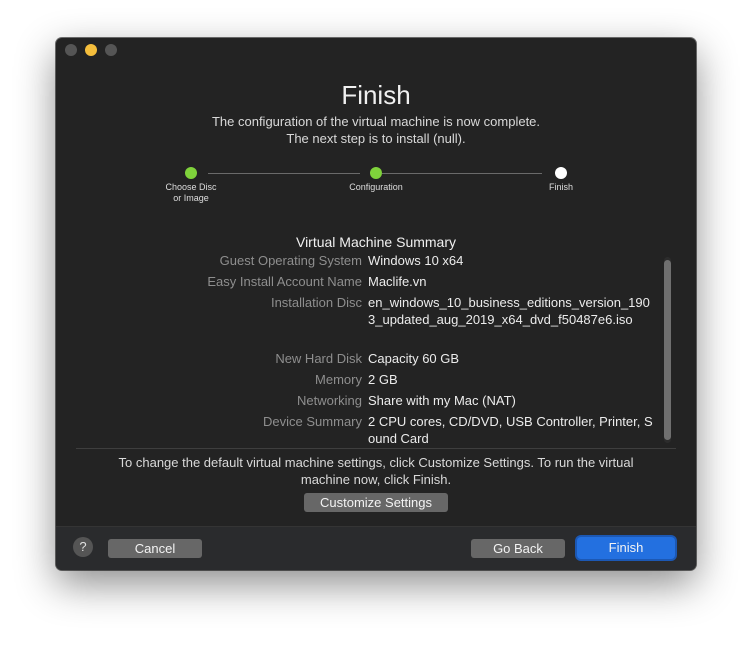 The image size is (752, 645). I want to click on summary-row: New Hard Disk Capacity 60 GB, so click(366, 358).